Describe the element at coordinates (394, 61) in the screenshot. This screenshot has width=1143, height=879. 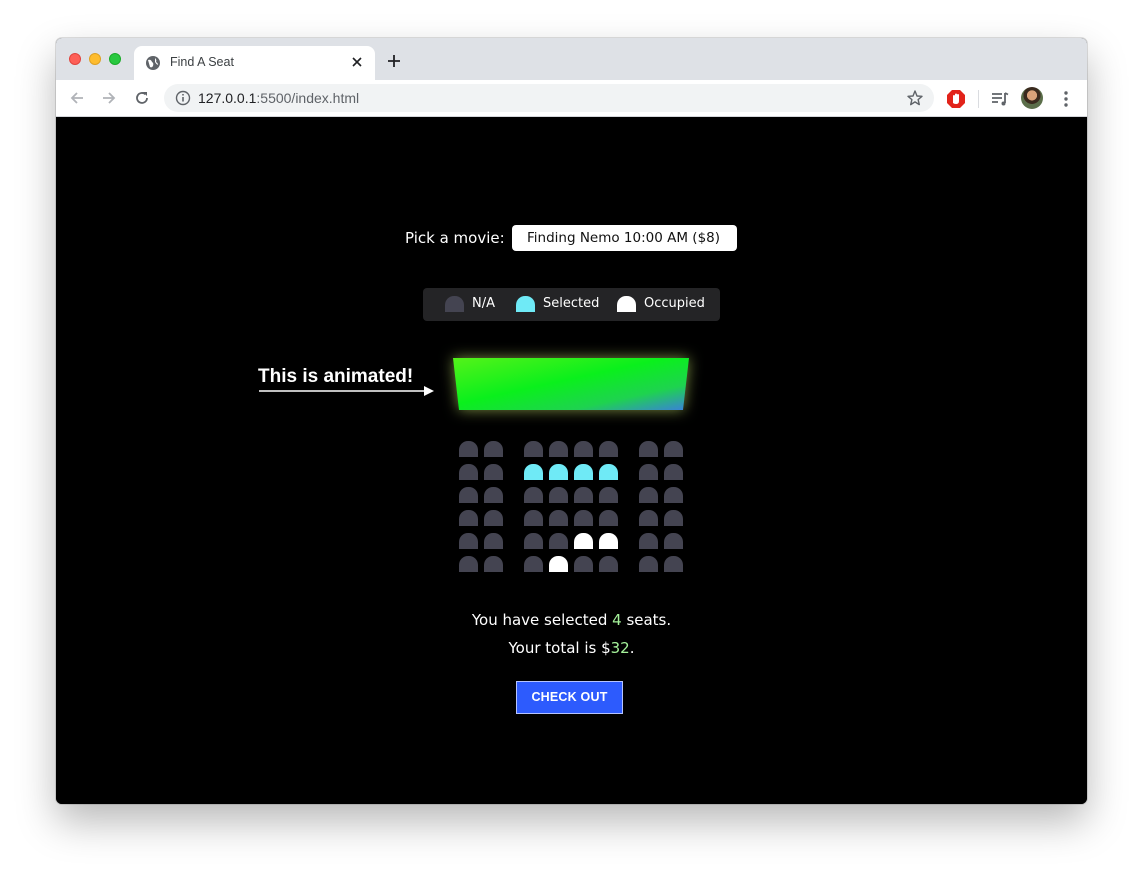
I see `new-tab-icon` at that location.